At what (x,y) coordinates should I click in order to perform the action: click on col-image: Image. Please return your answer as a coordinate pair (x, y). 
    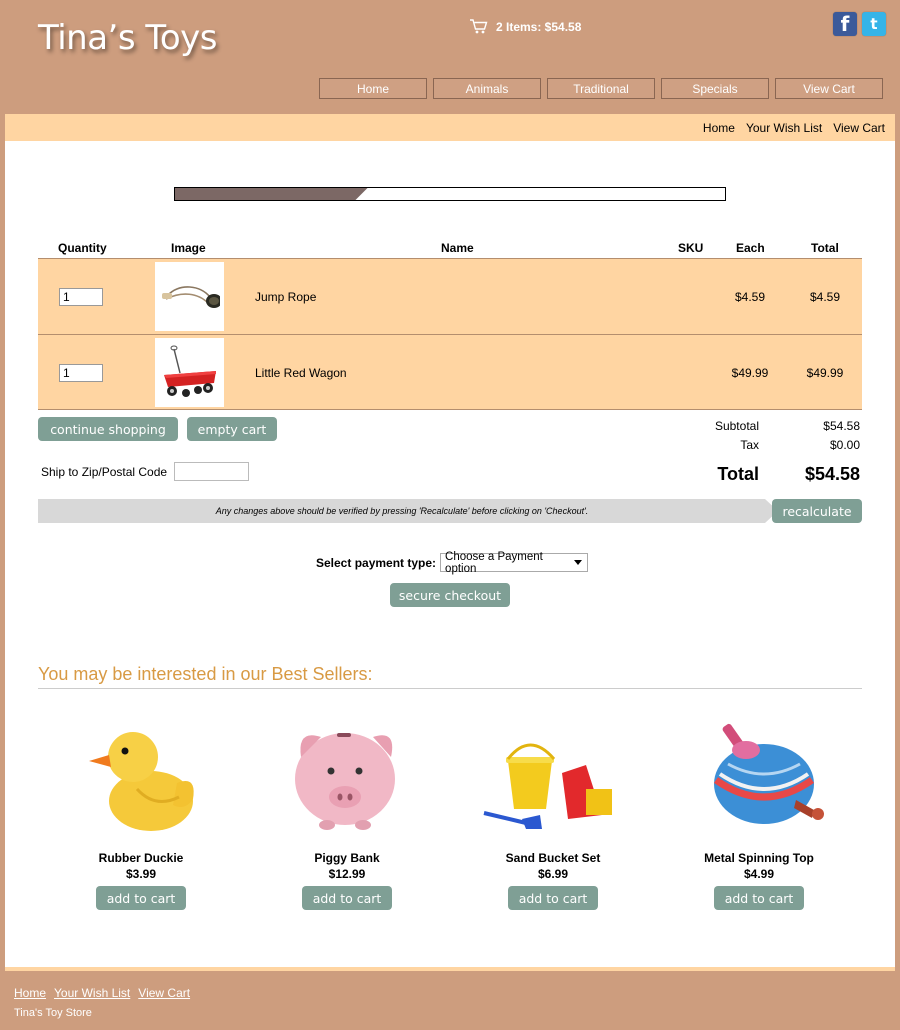
    Looking at the image, I should click on (188, 248).